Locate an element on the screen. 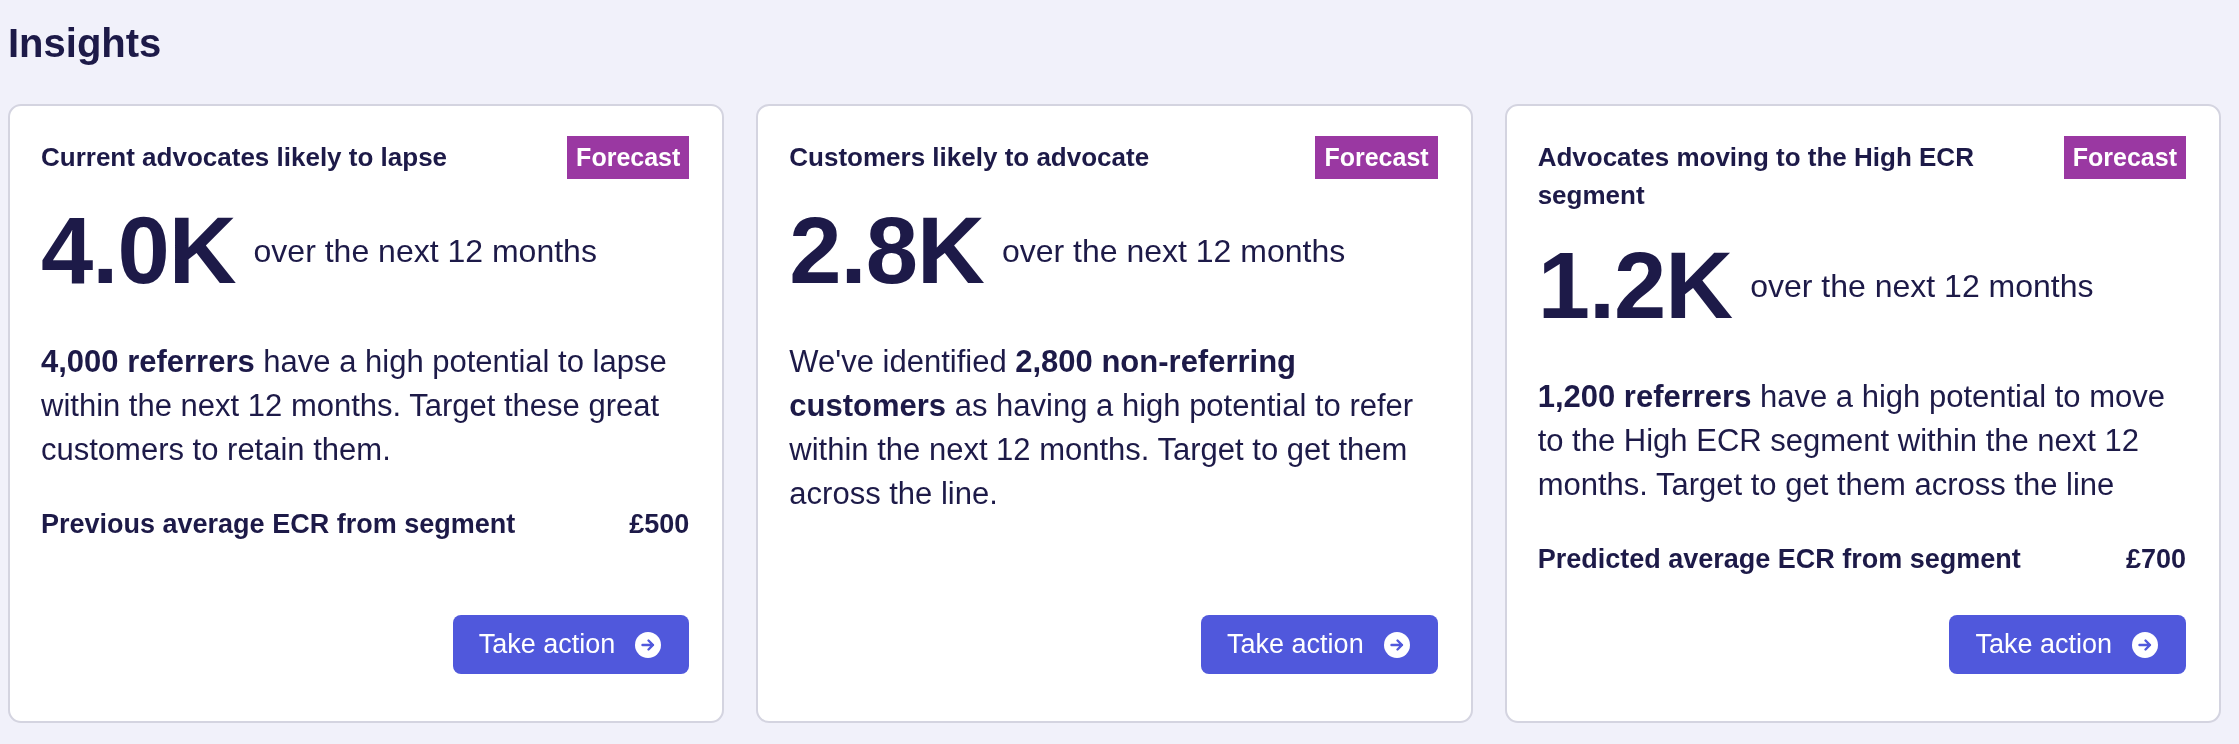 Image resolution: width=2239 pixels, height=744 pixels. card-title: Advocates moving to the High ECR segment is located at coordinates (1756, 176).